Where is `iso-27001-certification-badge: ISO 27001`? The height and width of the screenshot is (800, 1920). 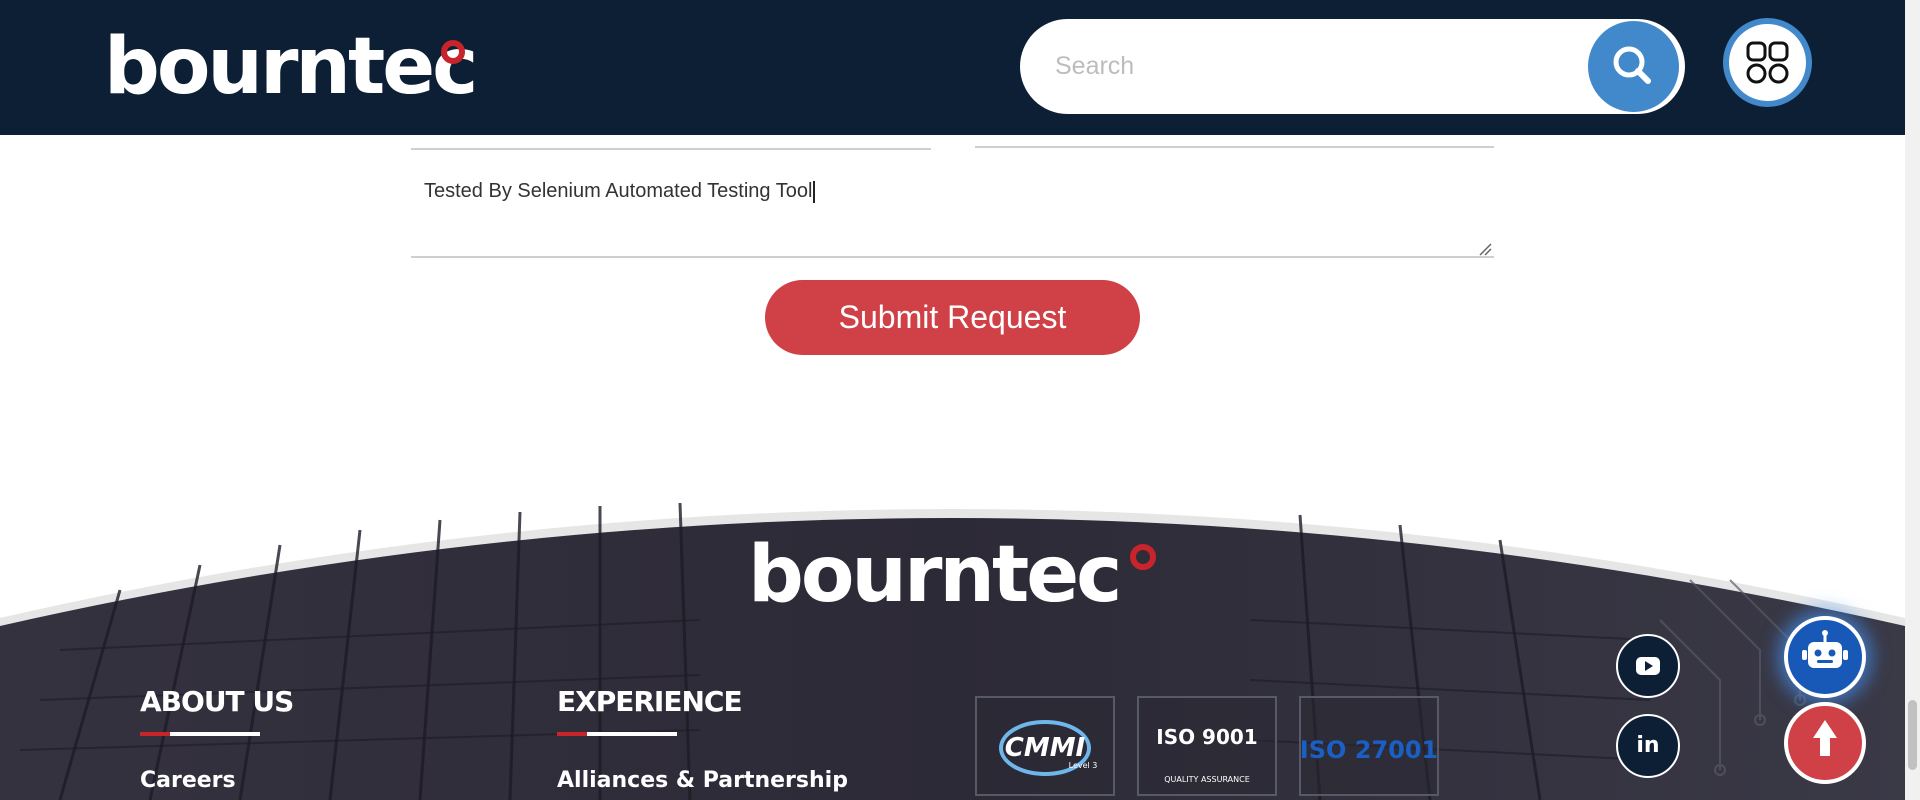
iso-27001-certification-badge: ISO 27001 is located at coordinates (1369, 746).